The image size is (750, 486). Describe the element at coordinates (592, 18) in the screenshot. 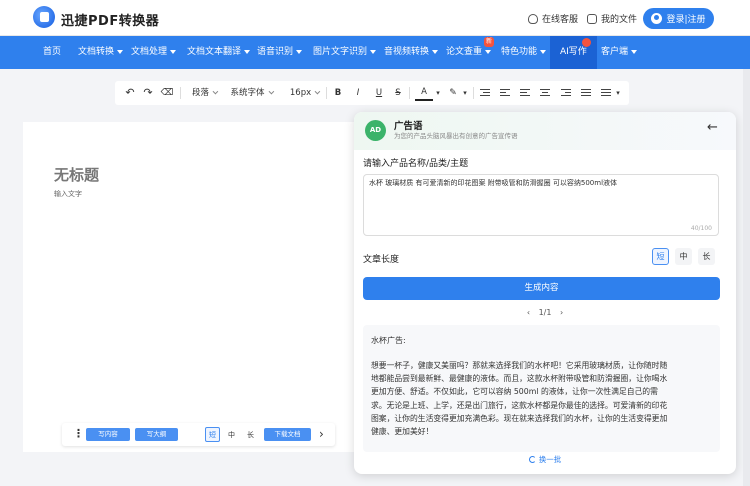

I see `document-icon` at that location.